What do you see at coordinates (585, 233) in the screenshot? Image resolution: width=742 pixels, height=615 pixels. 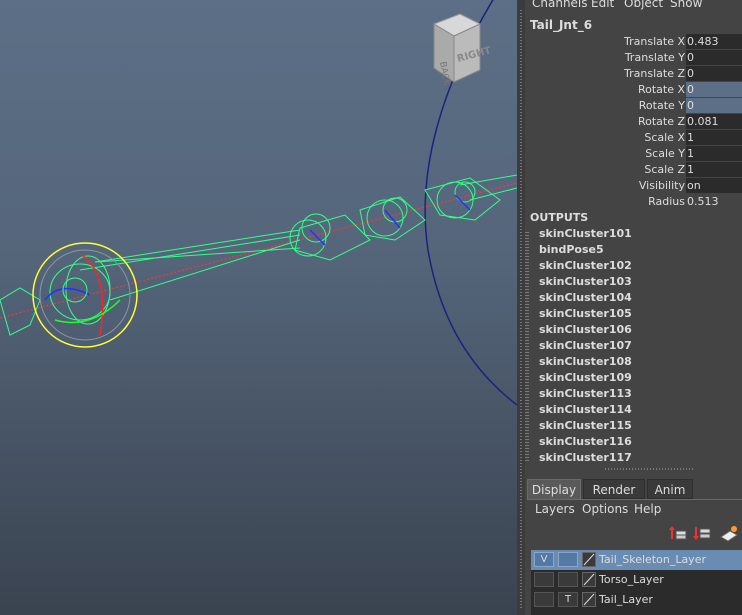 I see `output-node-item: skinCluster101` at bounding box center [585, 233].